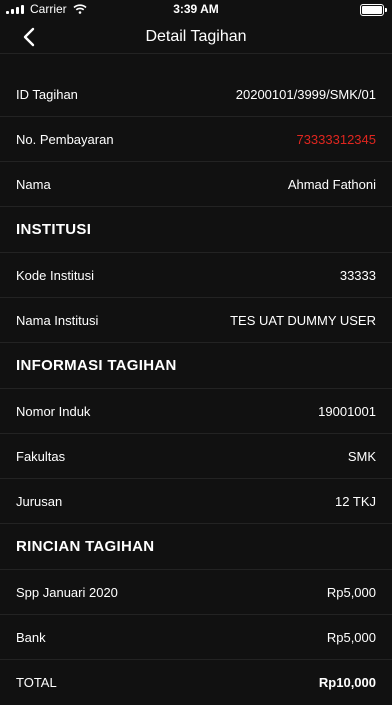  Describe the element at coordinates (303, 320) in the screenshot. I see `row-value: TES UAT DUMMY USER` at that location.